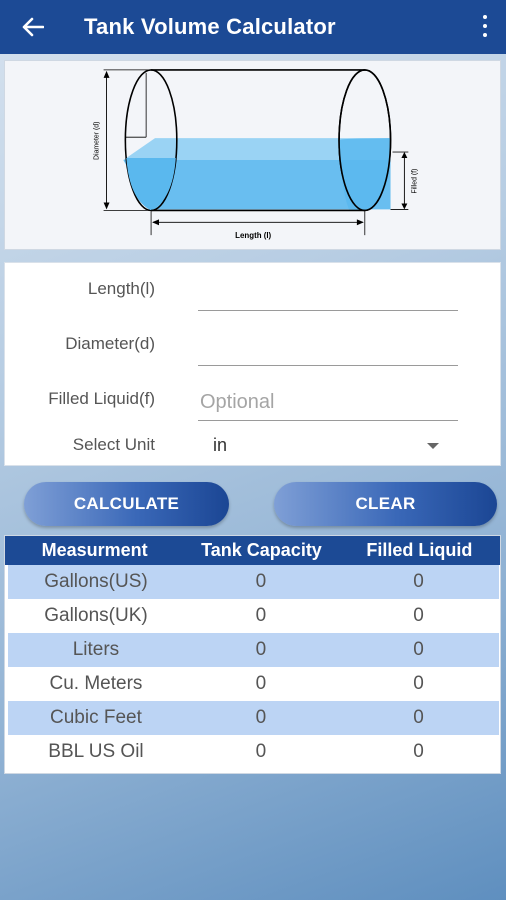 Image resolution: width=506 pixels, height=900 pixels. Describe the element at coordinates (96, 717) in the screenshot. I see `row-name: Cubic Feet` at that location.